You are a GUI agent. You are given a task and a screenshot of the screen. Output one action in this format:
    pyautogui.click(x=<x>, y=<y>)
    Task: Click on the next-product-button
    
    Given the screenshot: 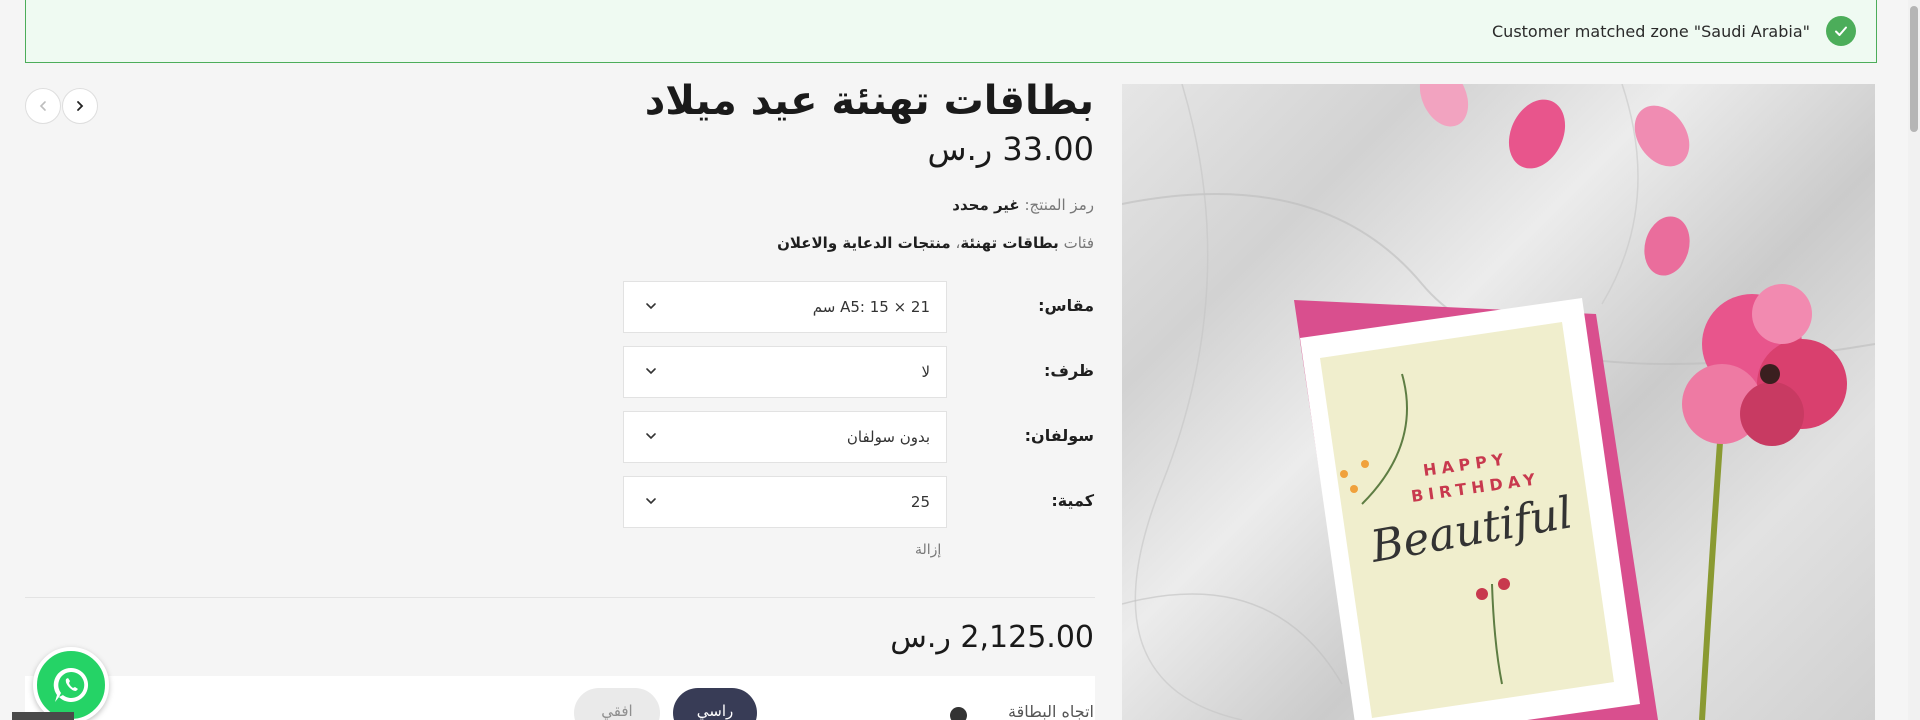 What is the action you would take?
    pyautogui.click(x=80, y=106)
    